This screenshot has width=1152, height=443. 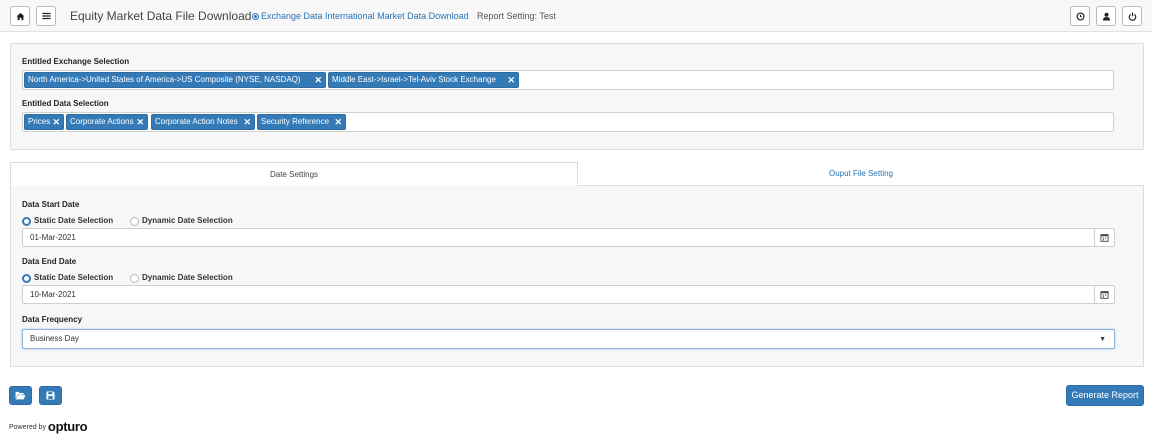 I want to click on save-icon, so click(x=50, y=395).